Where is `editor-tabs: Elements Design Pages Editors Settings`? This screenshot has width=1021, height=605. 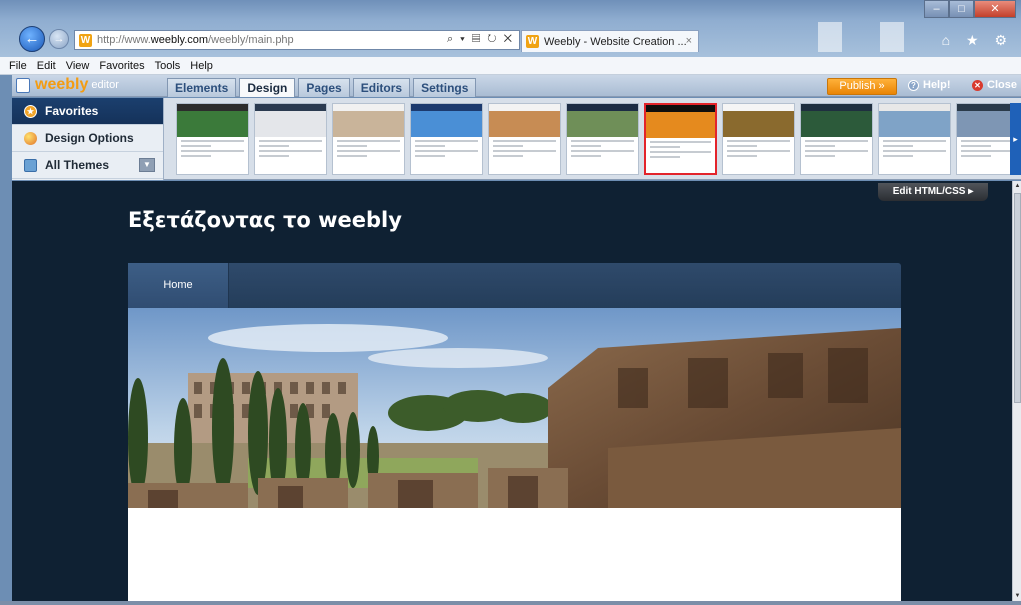
editor-tabs: Elements Design Pages Editors Settings is located at coordinates (323, 87).